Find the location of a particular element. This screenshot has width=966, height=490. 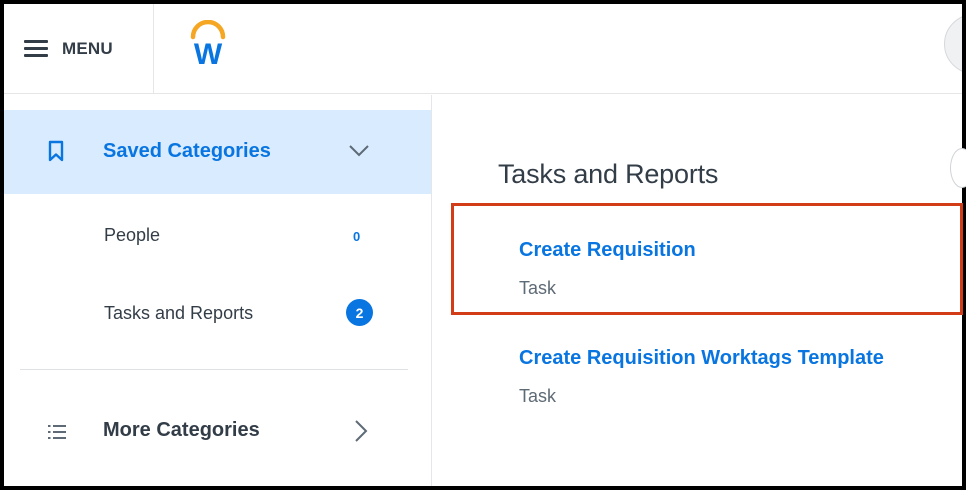

menu-button: MENU is located at coordinates (79, 49).